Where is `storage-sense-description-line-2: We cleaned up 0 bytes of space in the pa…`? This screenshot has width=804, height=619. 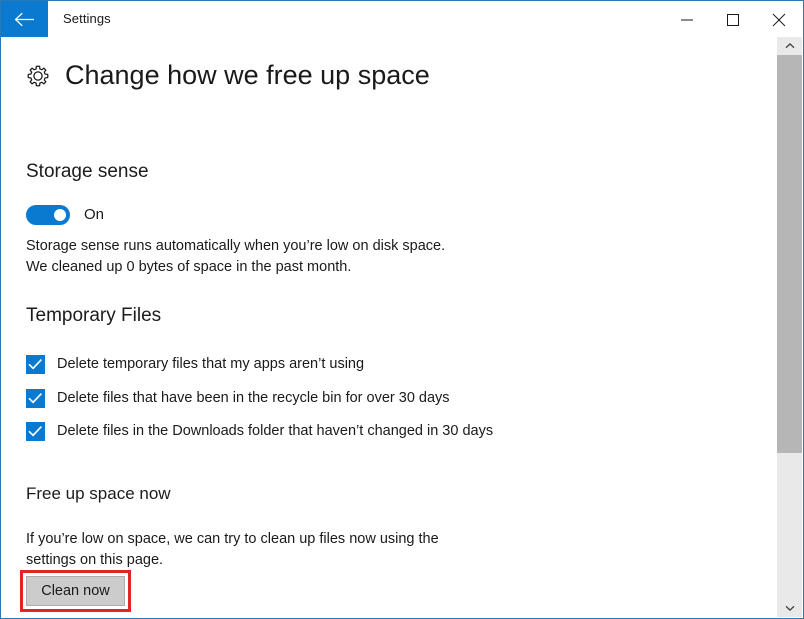
storage-sense-description-line-2: We cleaned up 0 bytes of space in the pa… is located at coordinates (189, 267).